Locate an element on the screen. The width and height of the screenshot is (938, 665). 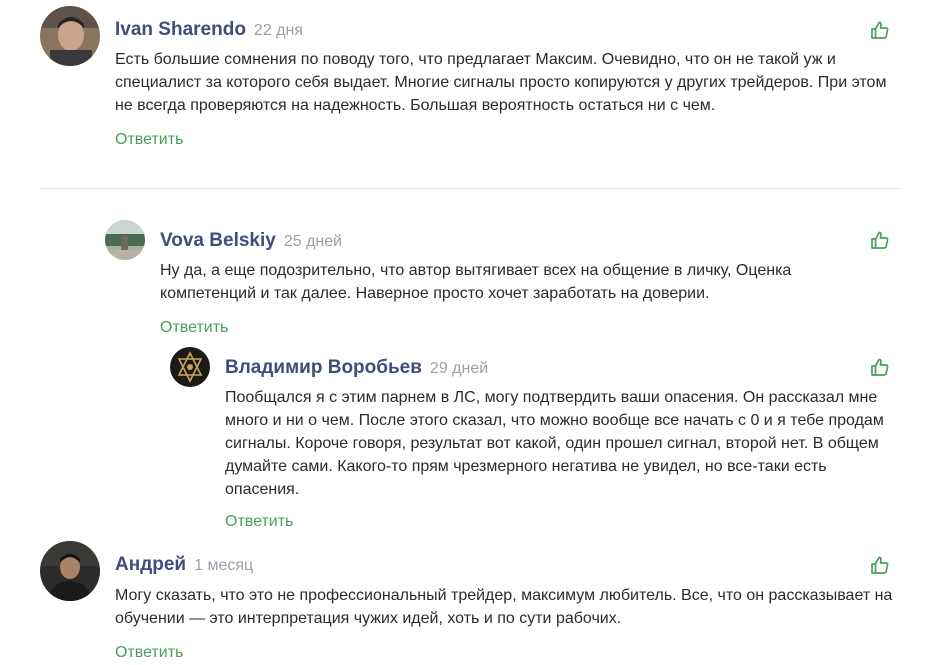
comment-author: Владимир Воробьев is located at coordinates (323, 367).